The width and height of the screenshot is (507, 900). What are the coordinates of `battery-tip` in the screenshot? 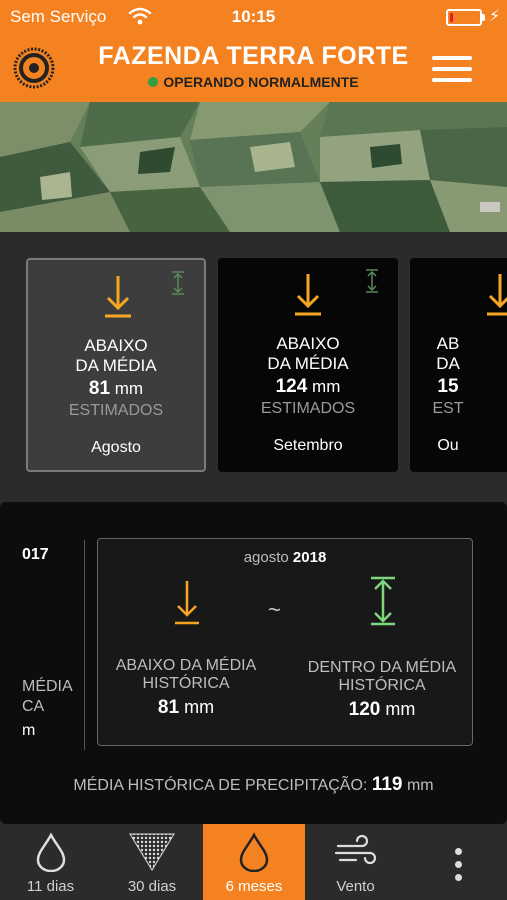 It's located at (483, 17).